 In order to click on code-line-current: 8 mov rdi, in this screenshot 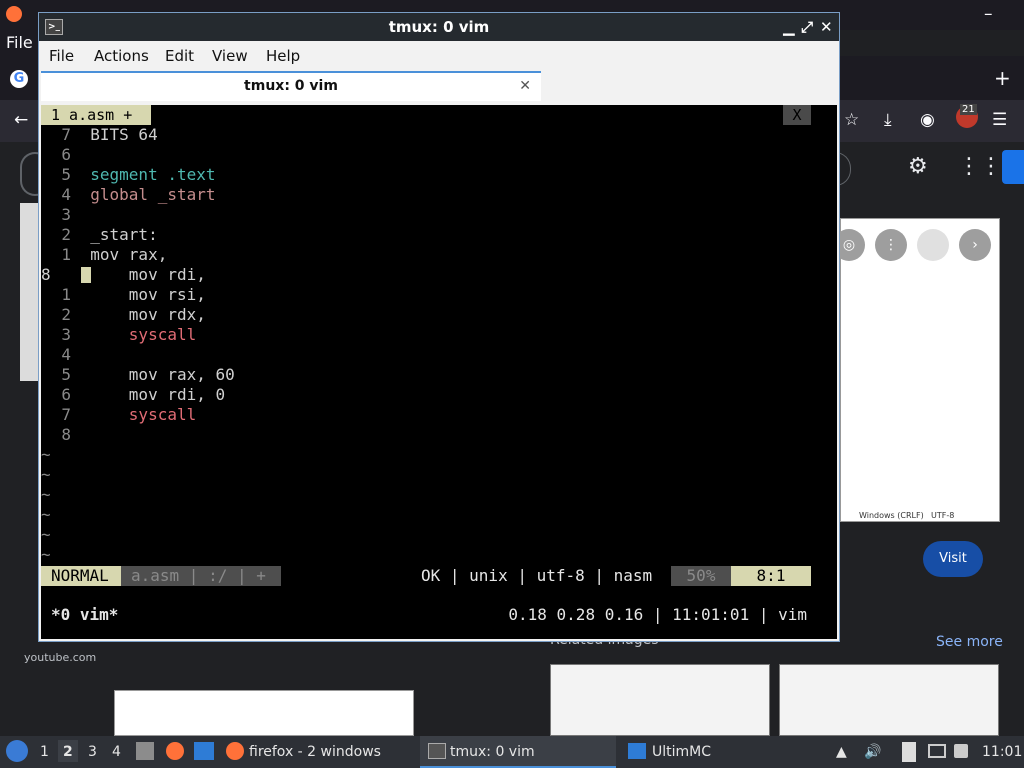, I will do `click(123, 274)`.